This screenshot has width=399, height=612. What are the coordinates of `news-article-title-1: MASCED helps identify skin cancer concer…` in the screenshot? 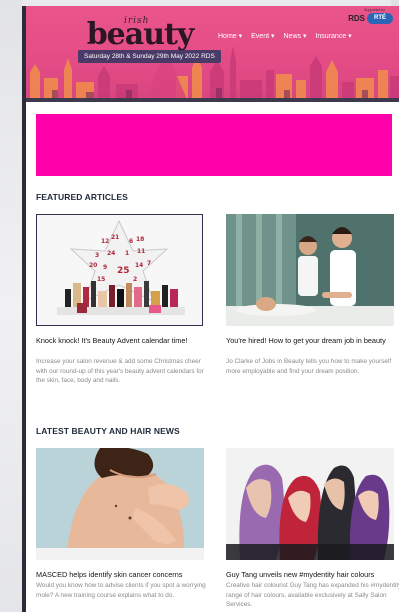 It's located at (122, 575).